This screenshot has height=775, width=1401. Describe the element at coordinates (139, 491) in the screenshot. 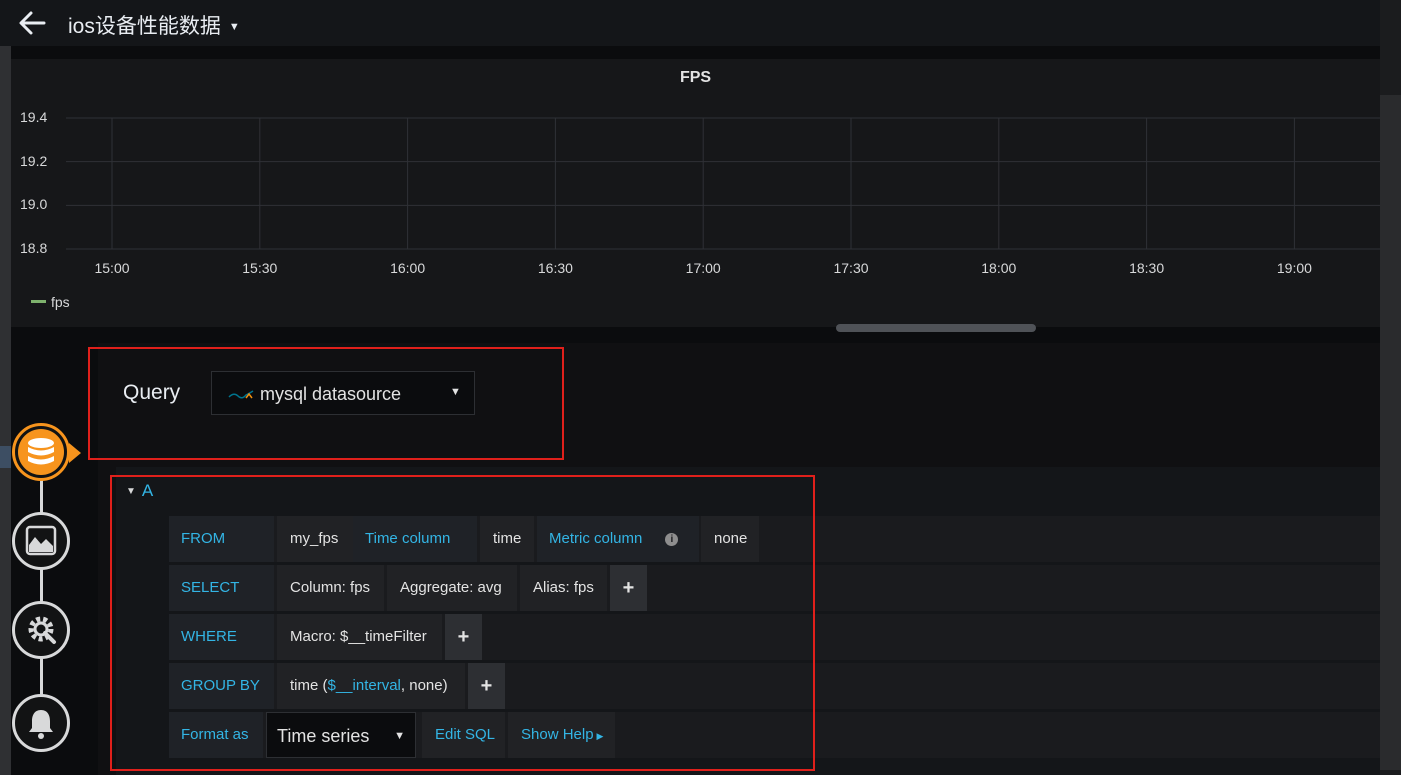

I see `query-ref-toggle: ▼ A` at that location.